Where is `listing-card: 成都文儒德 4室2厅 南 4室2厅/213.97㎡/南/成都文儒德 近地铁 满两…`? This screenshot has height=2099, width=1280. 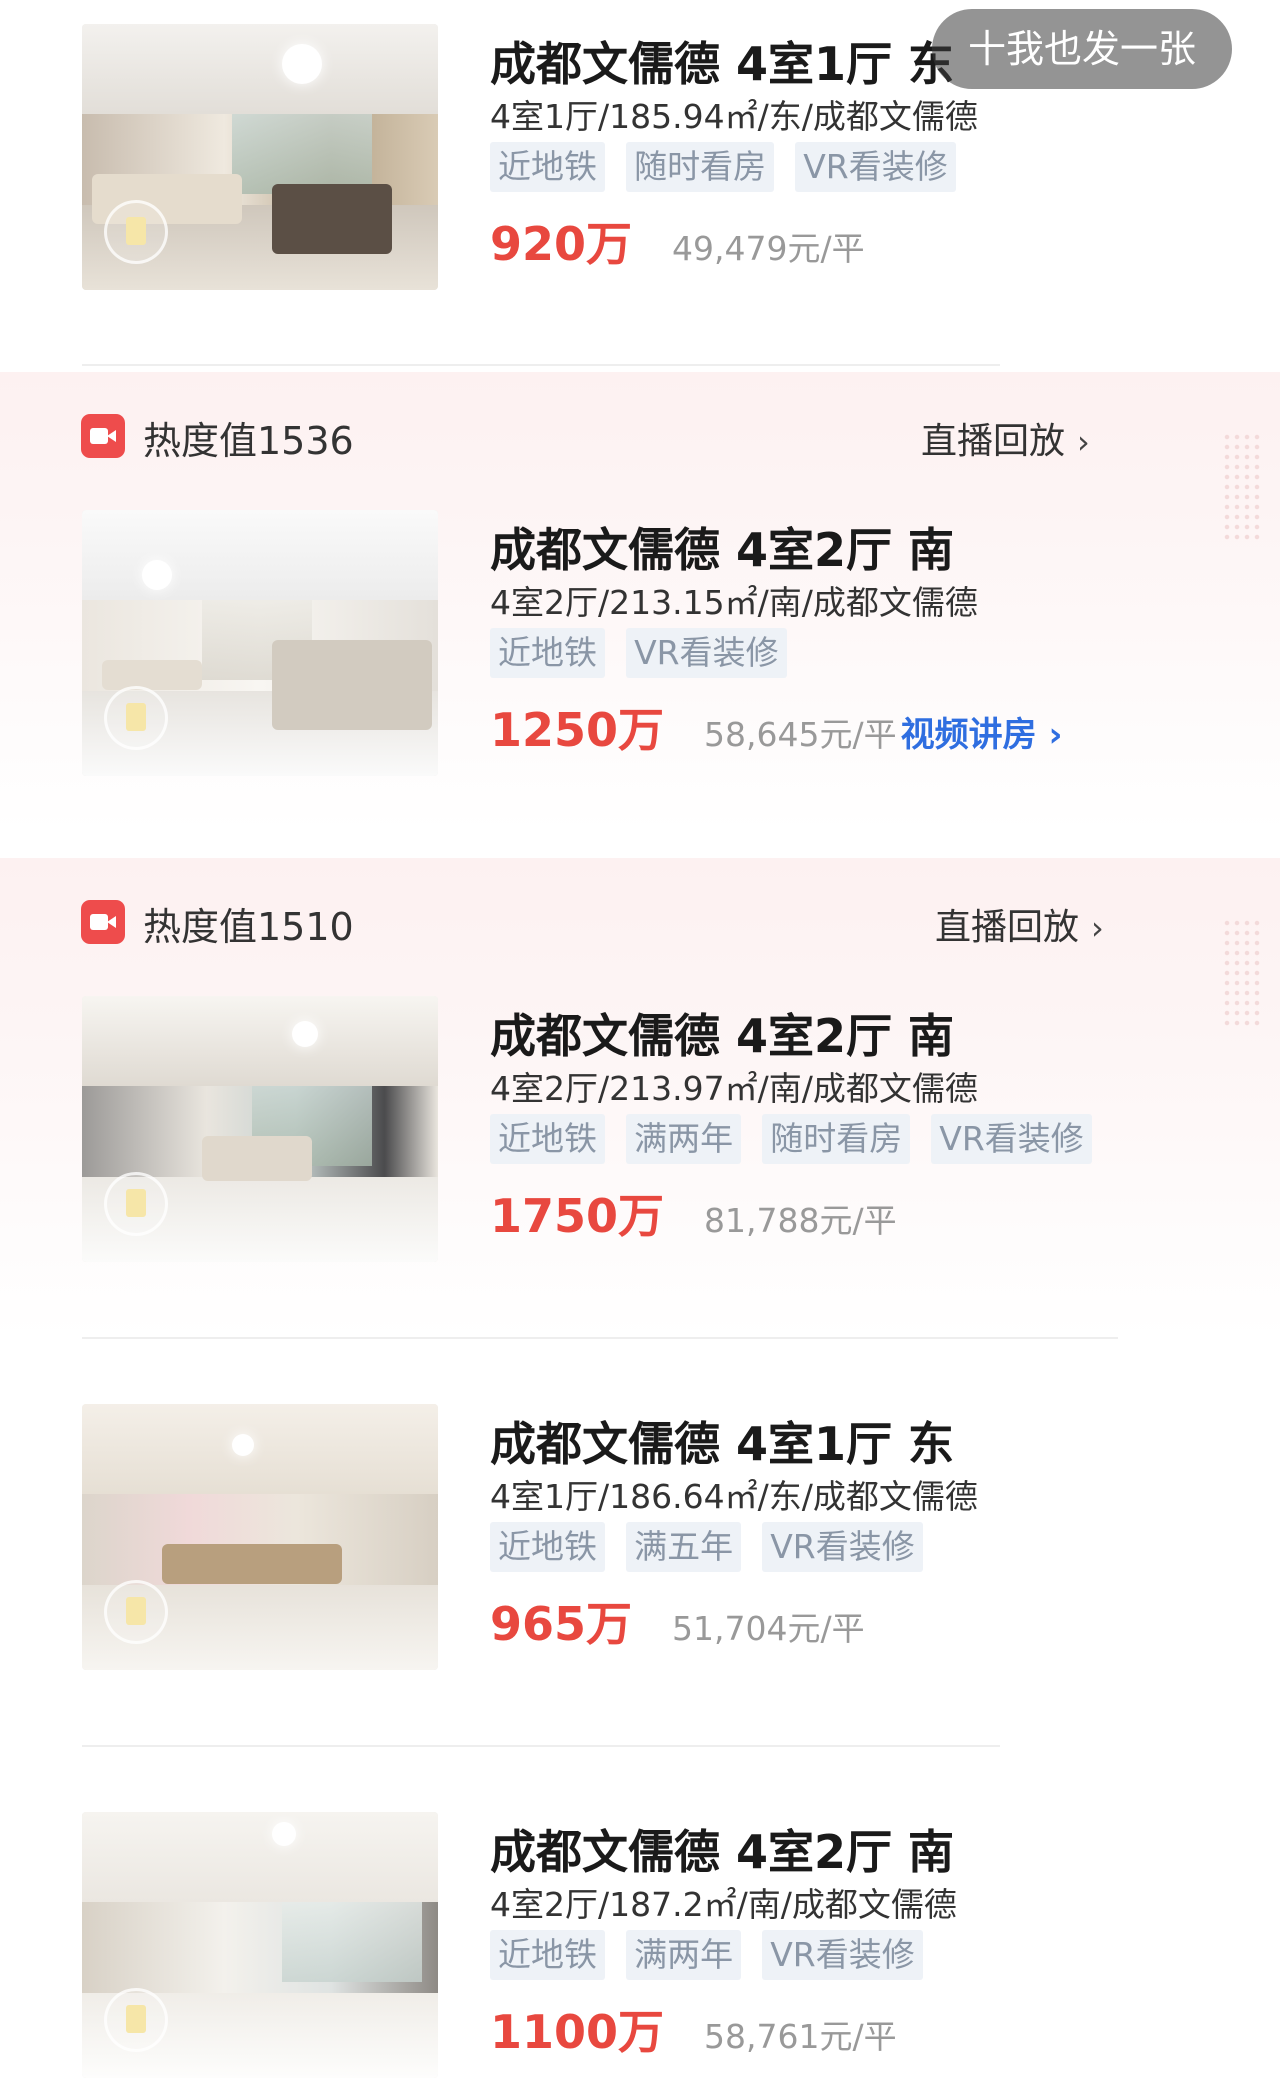 listing-card: 成都文儒德 4室2厅 南 4室2厅/213.97㎡/南/成都文儒德 近地铁 满两… is located at coordinates (640, 1131).